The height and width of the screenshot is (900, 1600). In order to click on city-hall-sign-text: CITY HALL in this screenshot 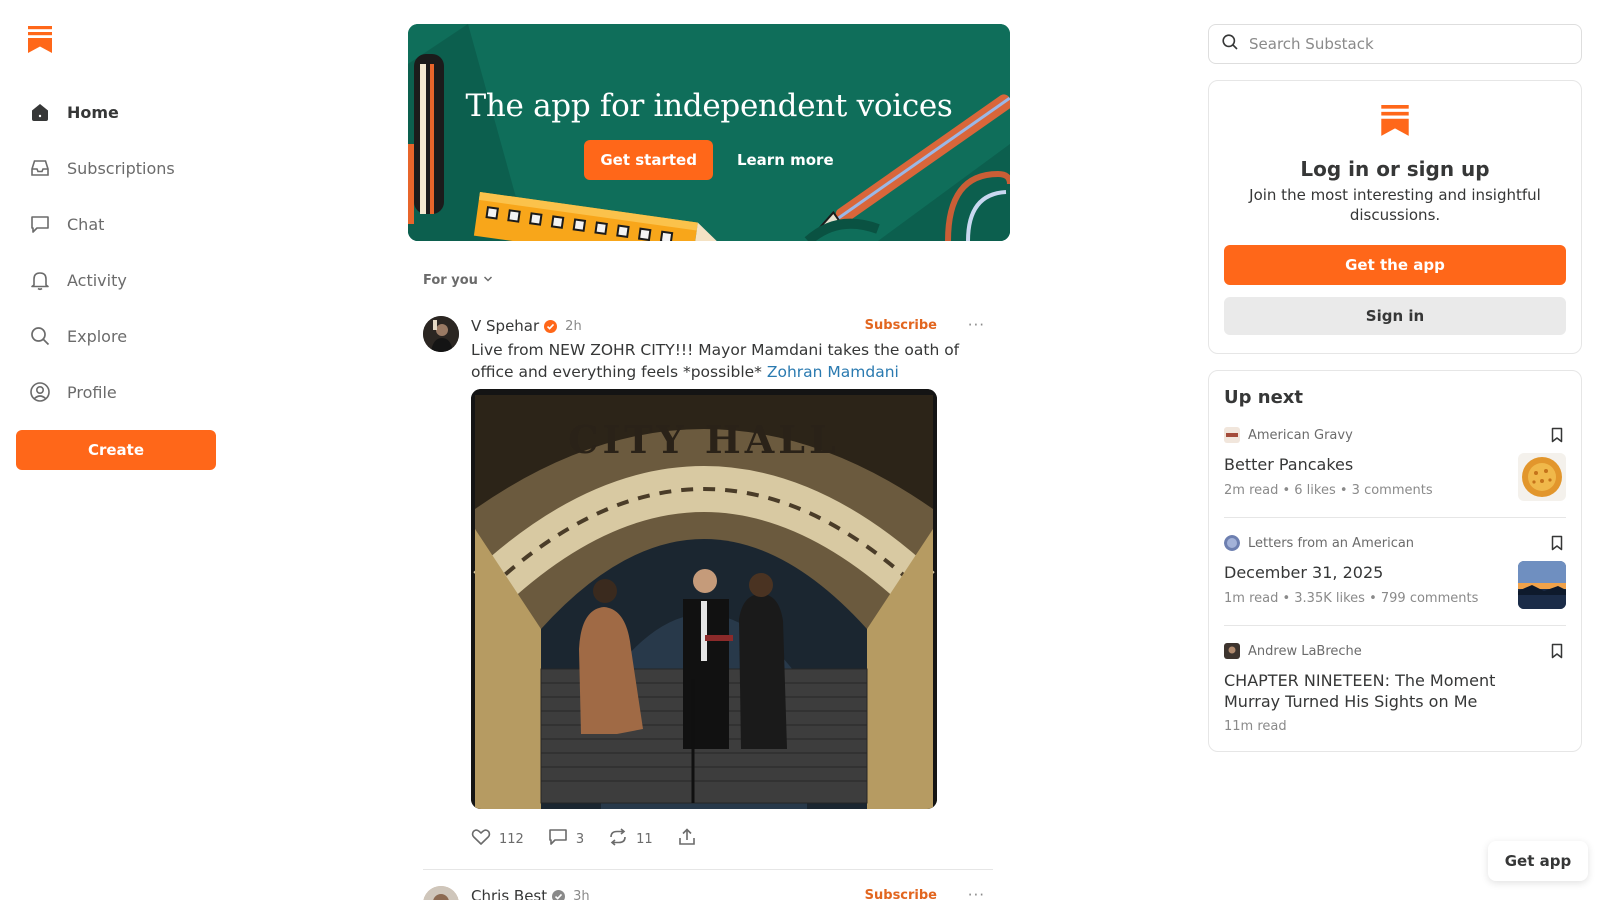, I will do `click(704, 439)`.